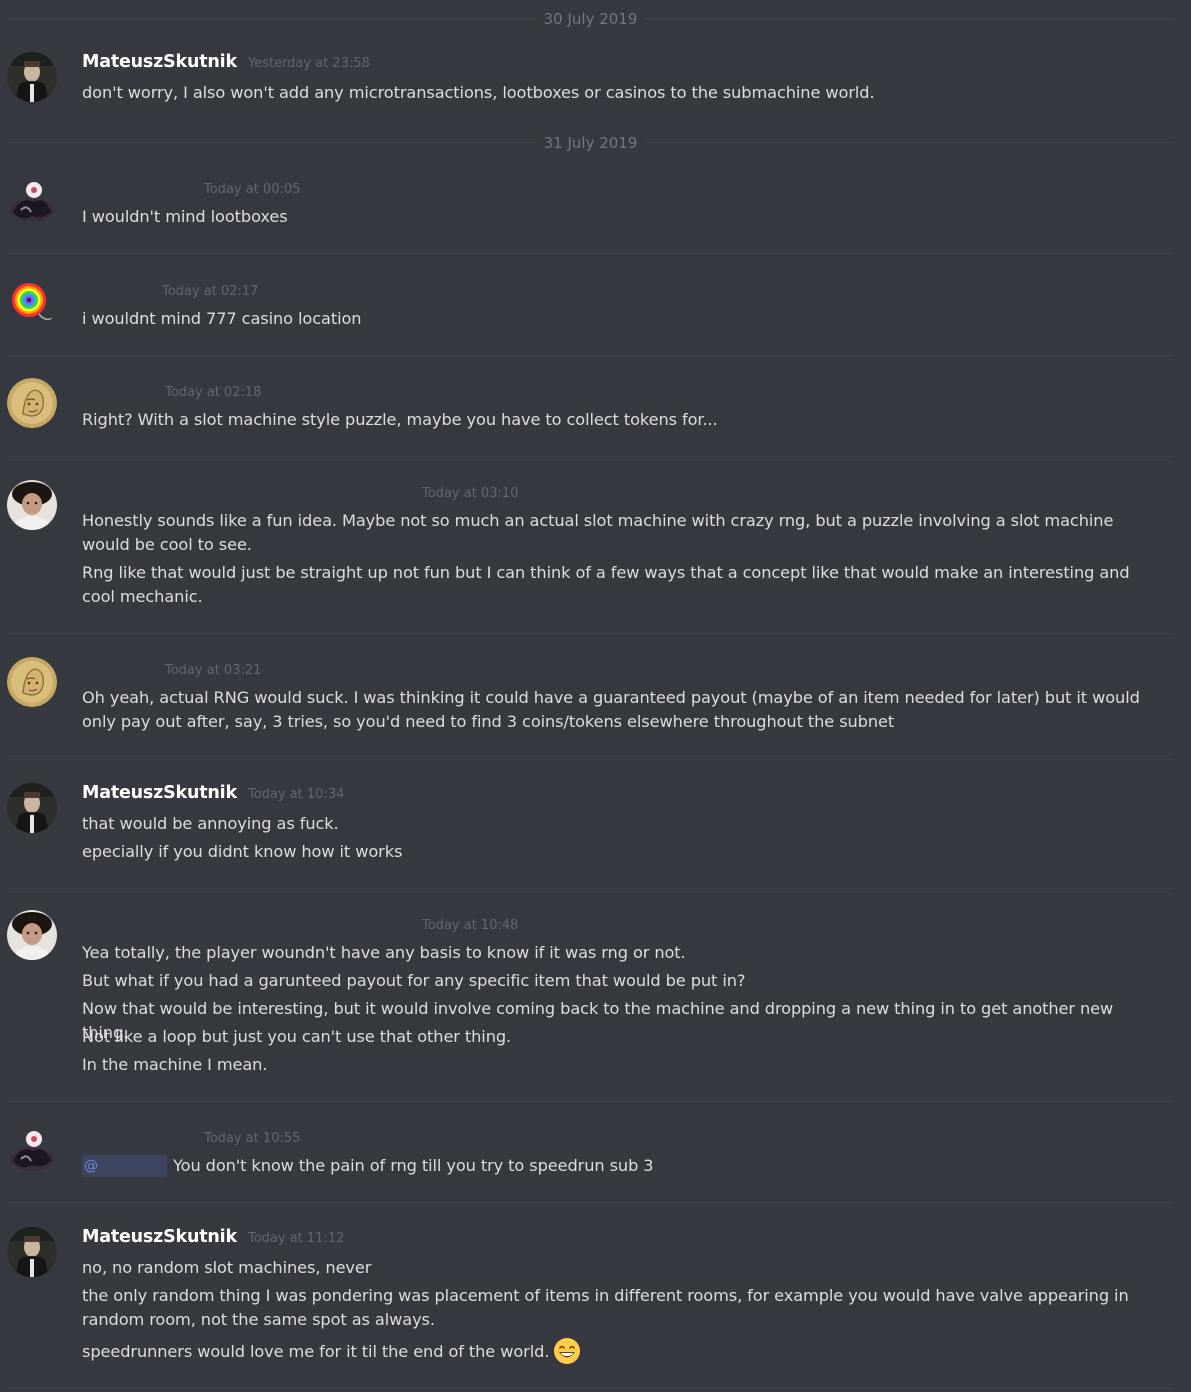  Describe the element at coordinates (227, 1267) in the screenshot. I see `message-text: no, no random slot machines, never` at that location.